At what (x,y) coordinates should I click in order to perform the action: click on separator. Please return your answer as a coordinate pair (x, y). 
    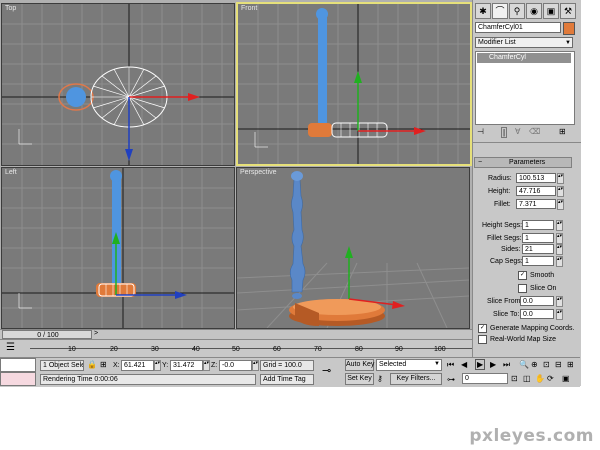
    Looking at the image, I should click on (527, 142).